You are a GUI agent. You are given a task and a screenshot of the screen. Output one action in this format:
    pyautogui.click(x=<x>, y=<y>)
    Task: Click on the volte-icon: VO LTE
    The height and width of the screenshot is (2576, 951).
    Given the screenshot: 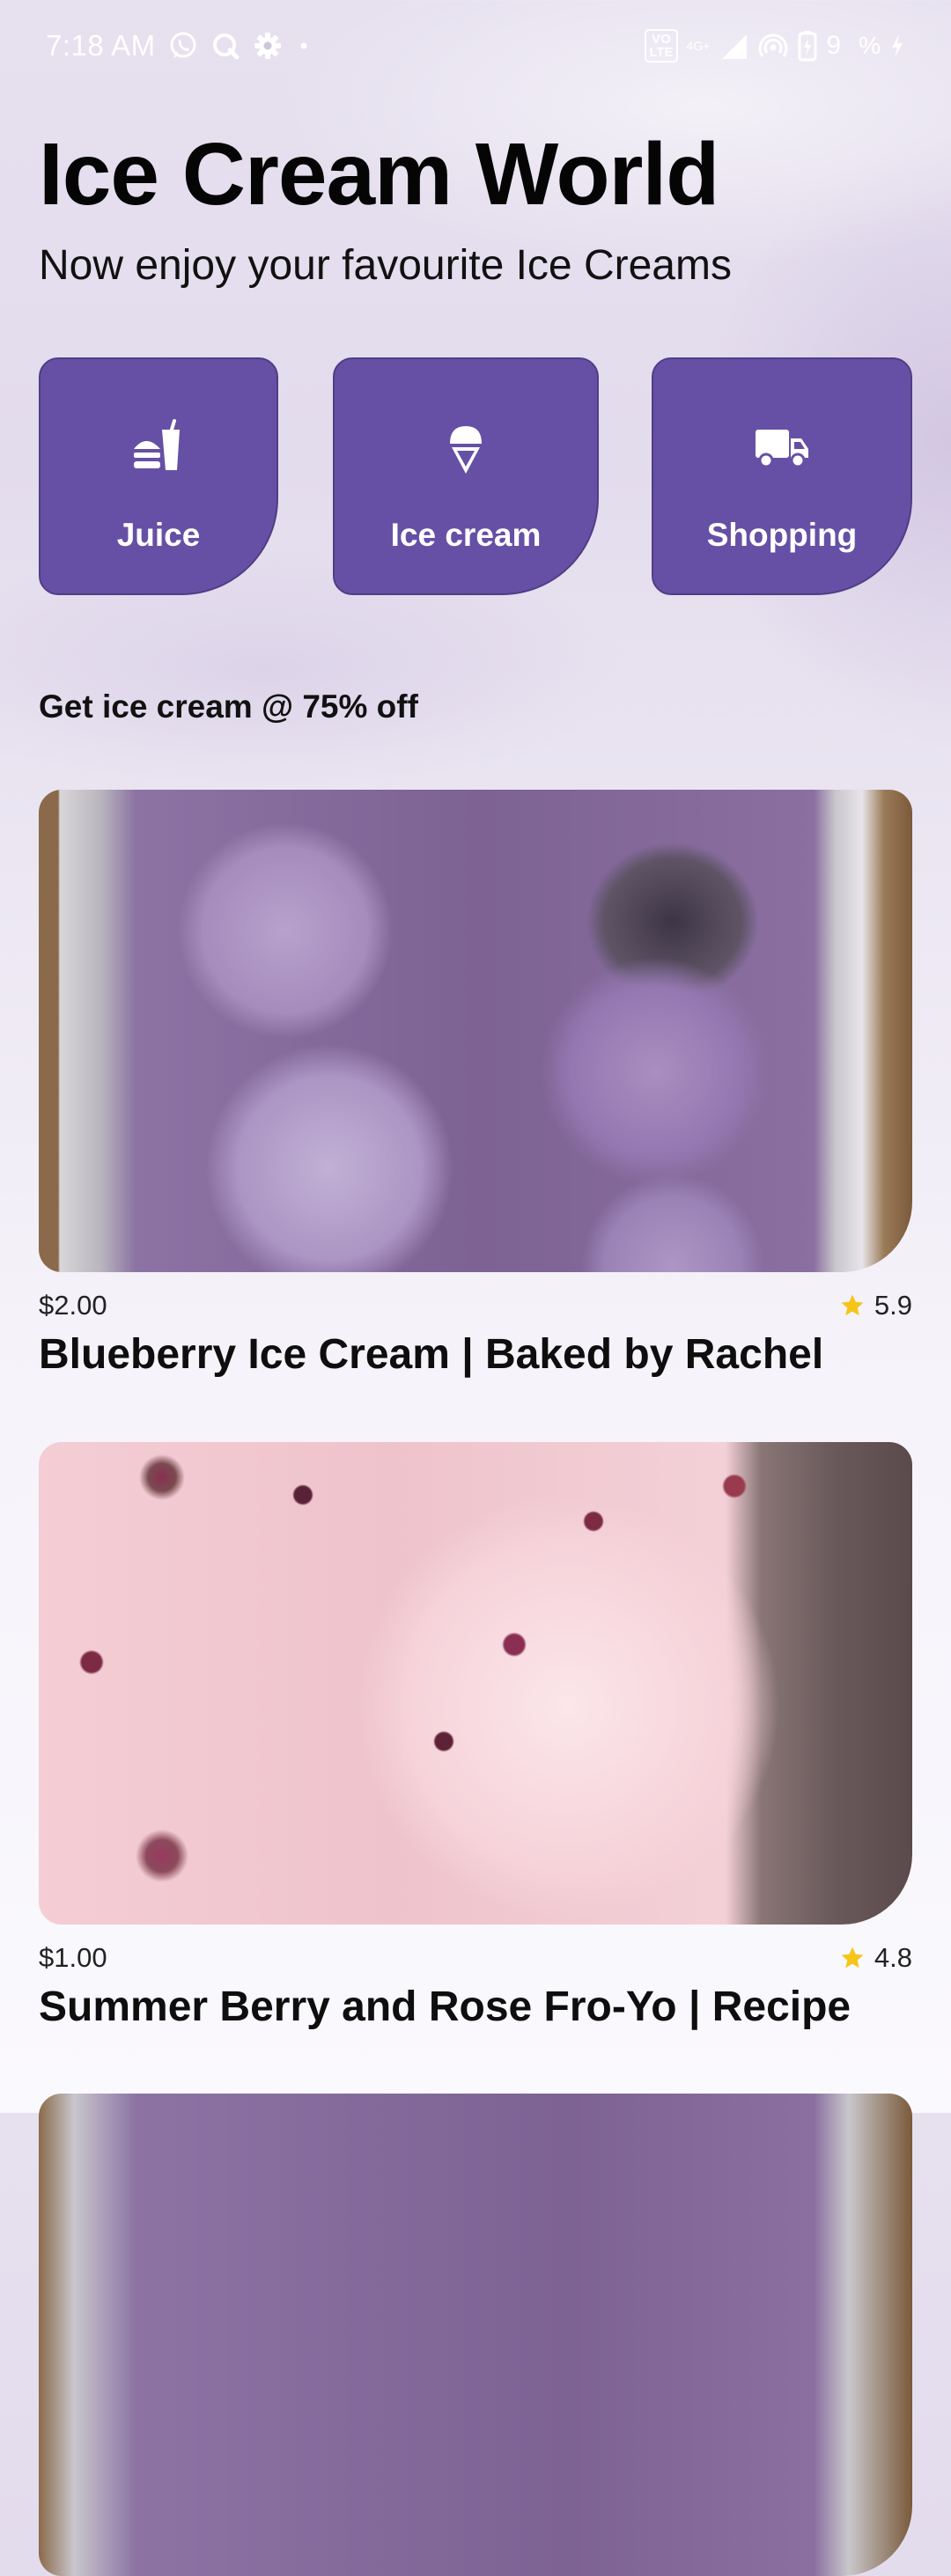 What is the action you would take?
    pyautogui.click(x=661, y=46)
    